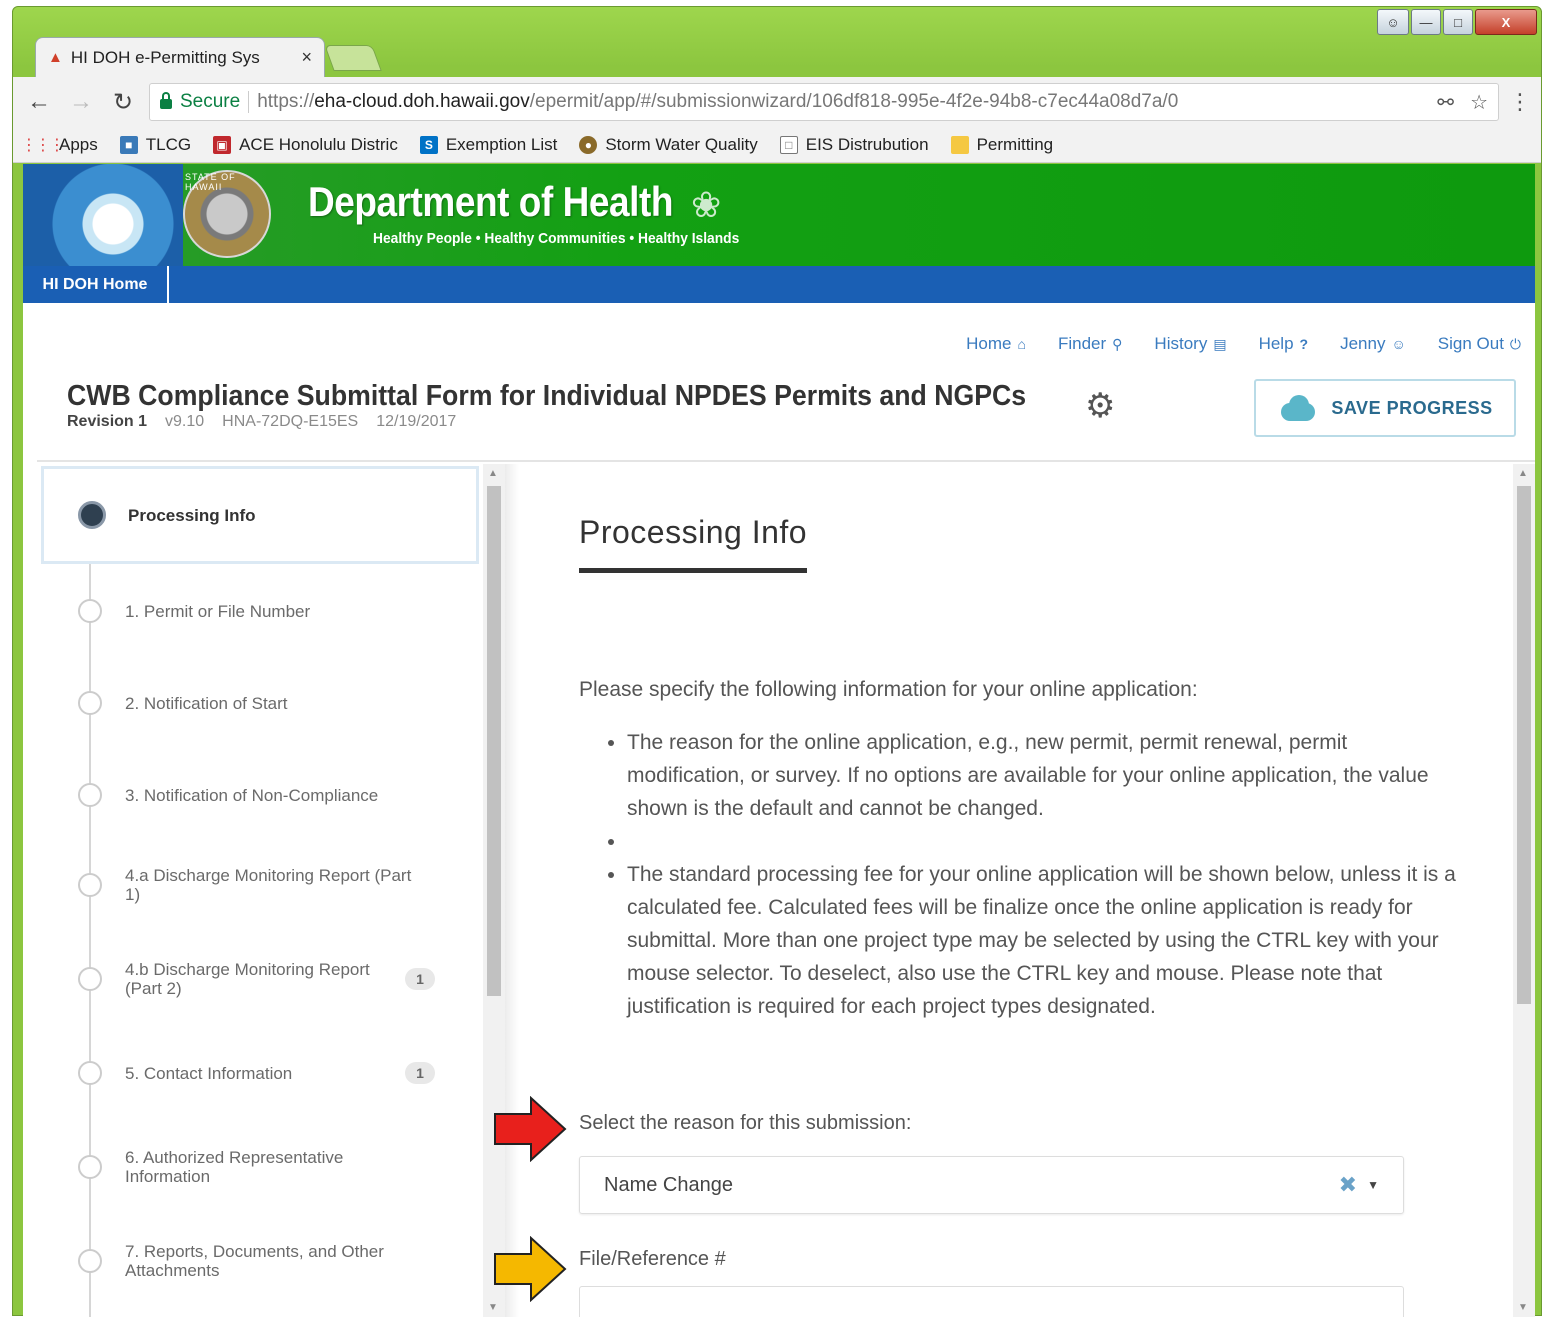 The width and height of the screenshot is (1543, 1317). What do you see at coordinates (81, 102) in the screenshot?
I see `forward-icon: →` at bounding box center [81, 102].